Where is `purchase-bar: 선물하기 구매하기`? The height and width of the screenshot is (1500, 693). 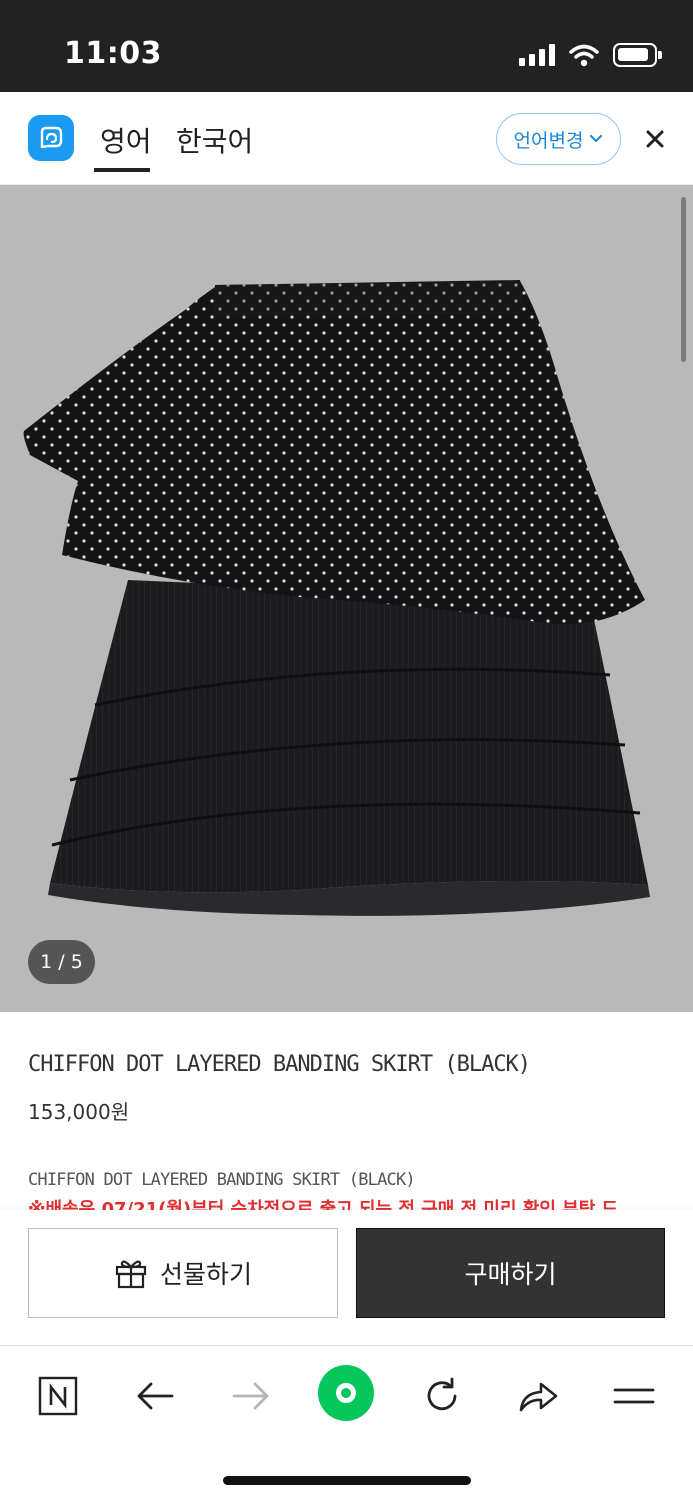
purchase-bar: 선물하기 구매하기 is located at coordinates (346, 1277).